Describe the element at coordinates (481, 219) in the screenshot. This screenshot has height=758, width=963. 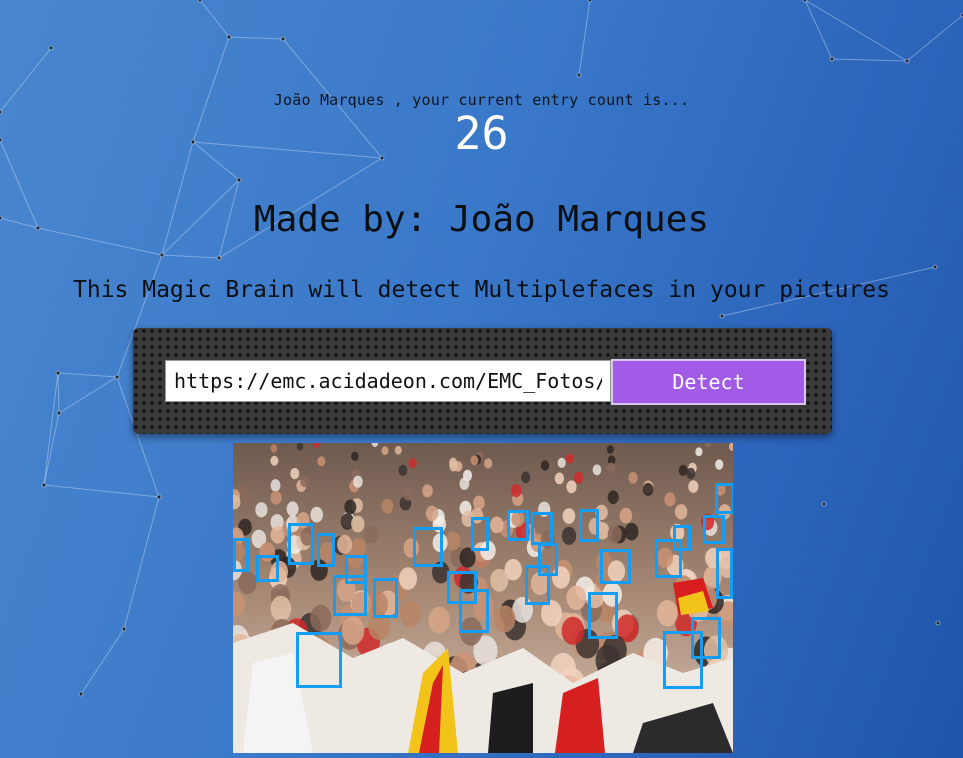
I see `page-title: Made by: João Marques` at that location.